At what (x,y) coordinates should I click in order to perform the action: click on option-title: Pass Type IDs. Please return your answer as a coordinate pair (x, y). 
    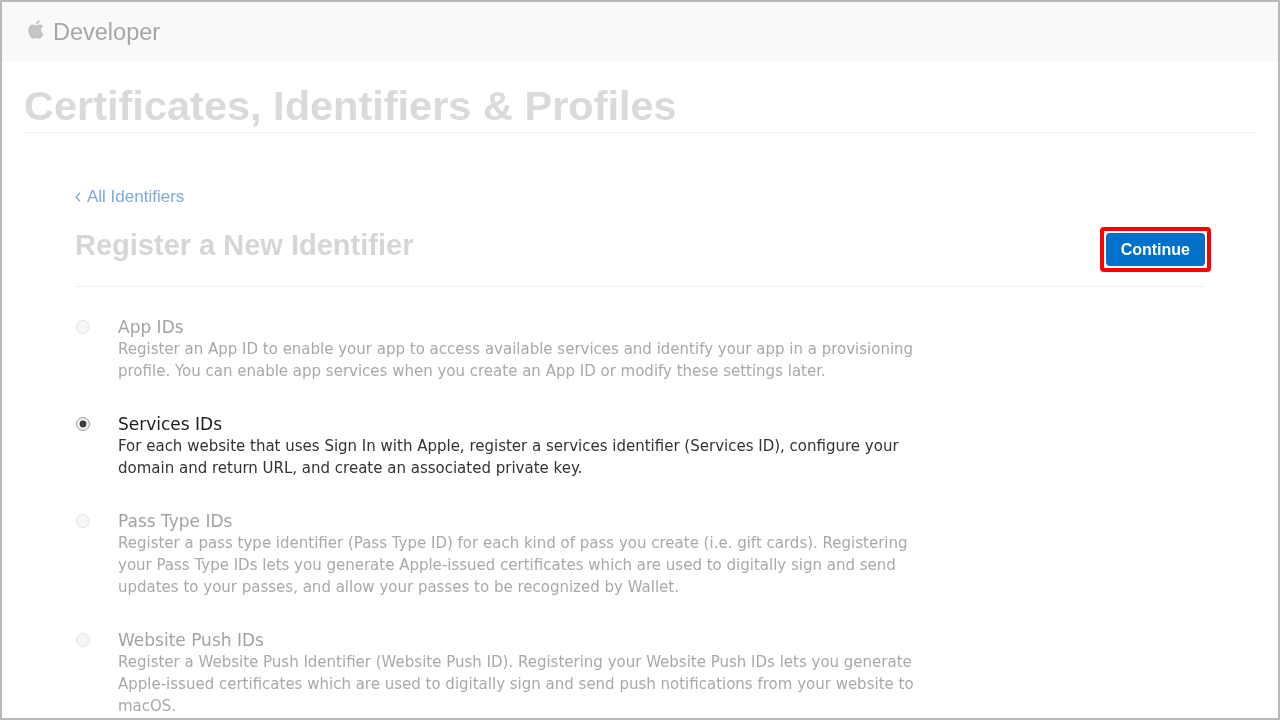
    Looking at the image, I should click on (175, 521).